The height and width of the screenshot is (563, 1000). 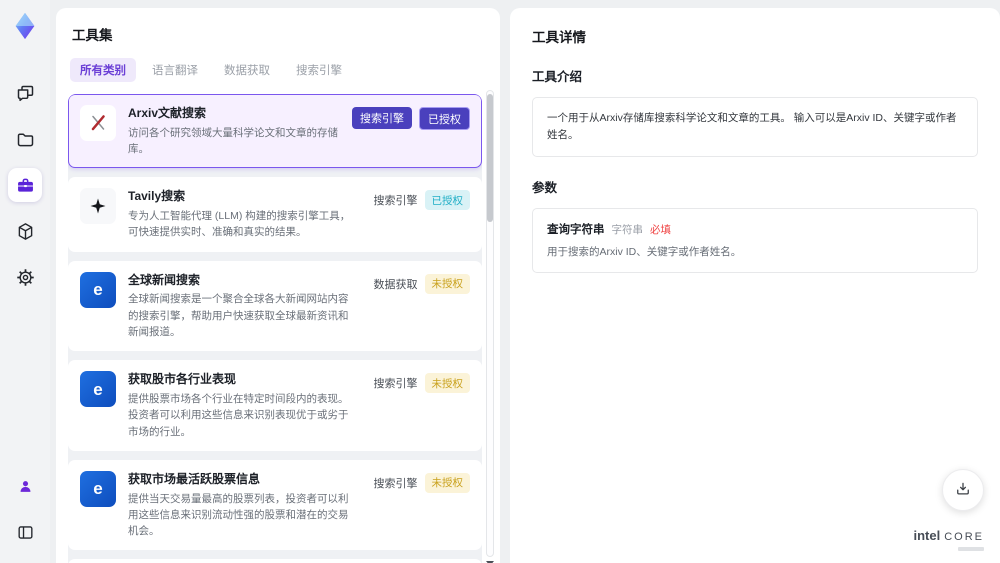 I want to click on category-tab: 所有类别, so click(x=103, y=70).